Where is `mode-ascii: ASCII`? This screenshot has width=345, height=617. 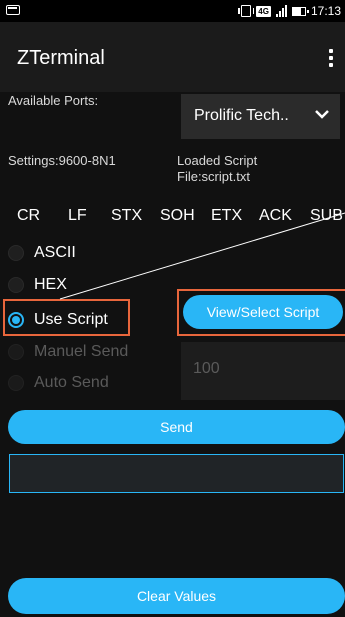 mode-ascii: ASCII is located at coordinates (42, 253).